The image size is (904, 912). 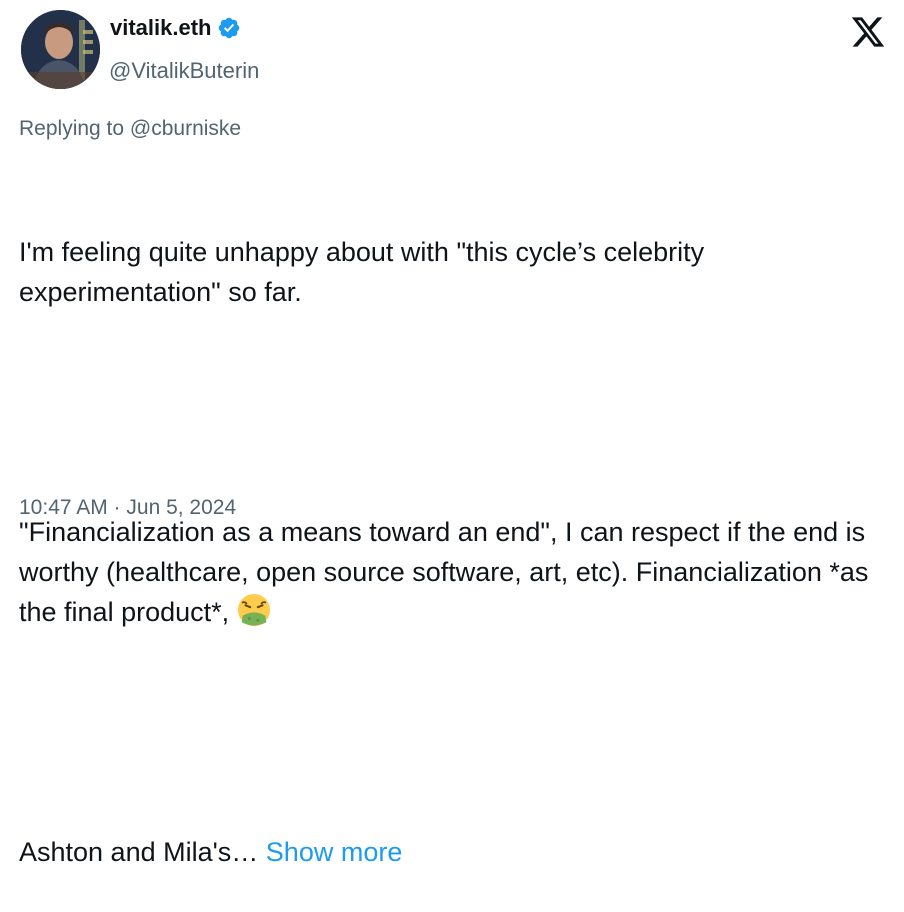 What do you see at coordinates (254, 610) in the screenshot?
I see `nauseated-face-emoji` at bounding box center [254, 610].